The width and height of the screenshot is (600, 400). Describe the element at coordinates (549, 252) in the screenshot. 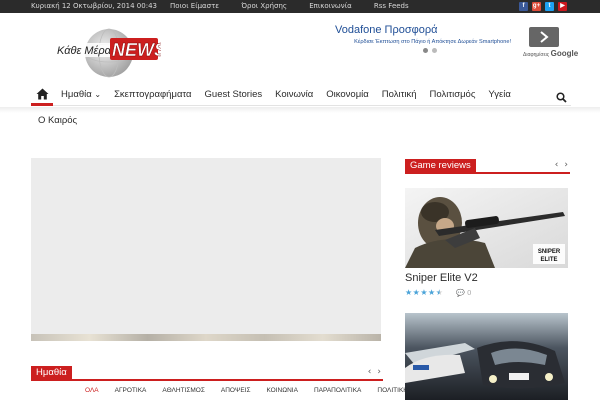

I see `sniper-elite-logo-line1: SNIPER` at that location.